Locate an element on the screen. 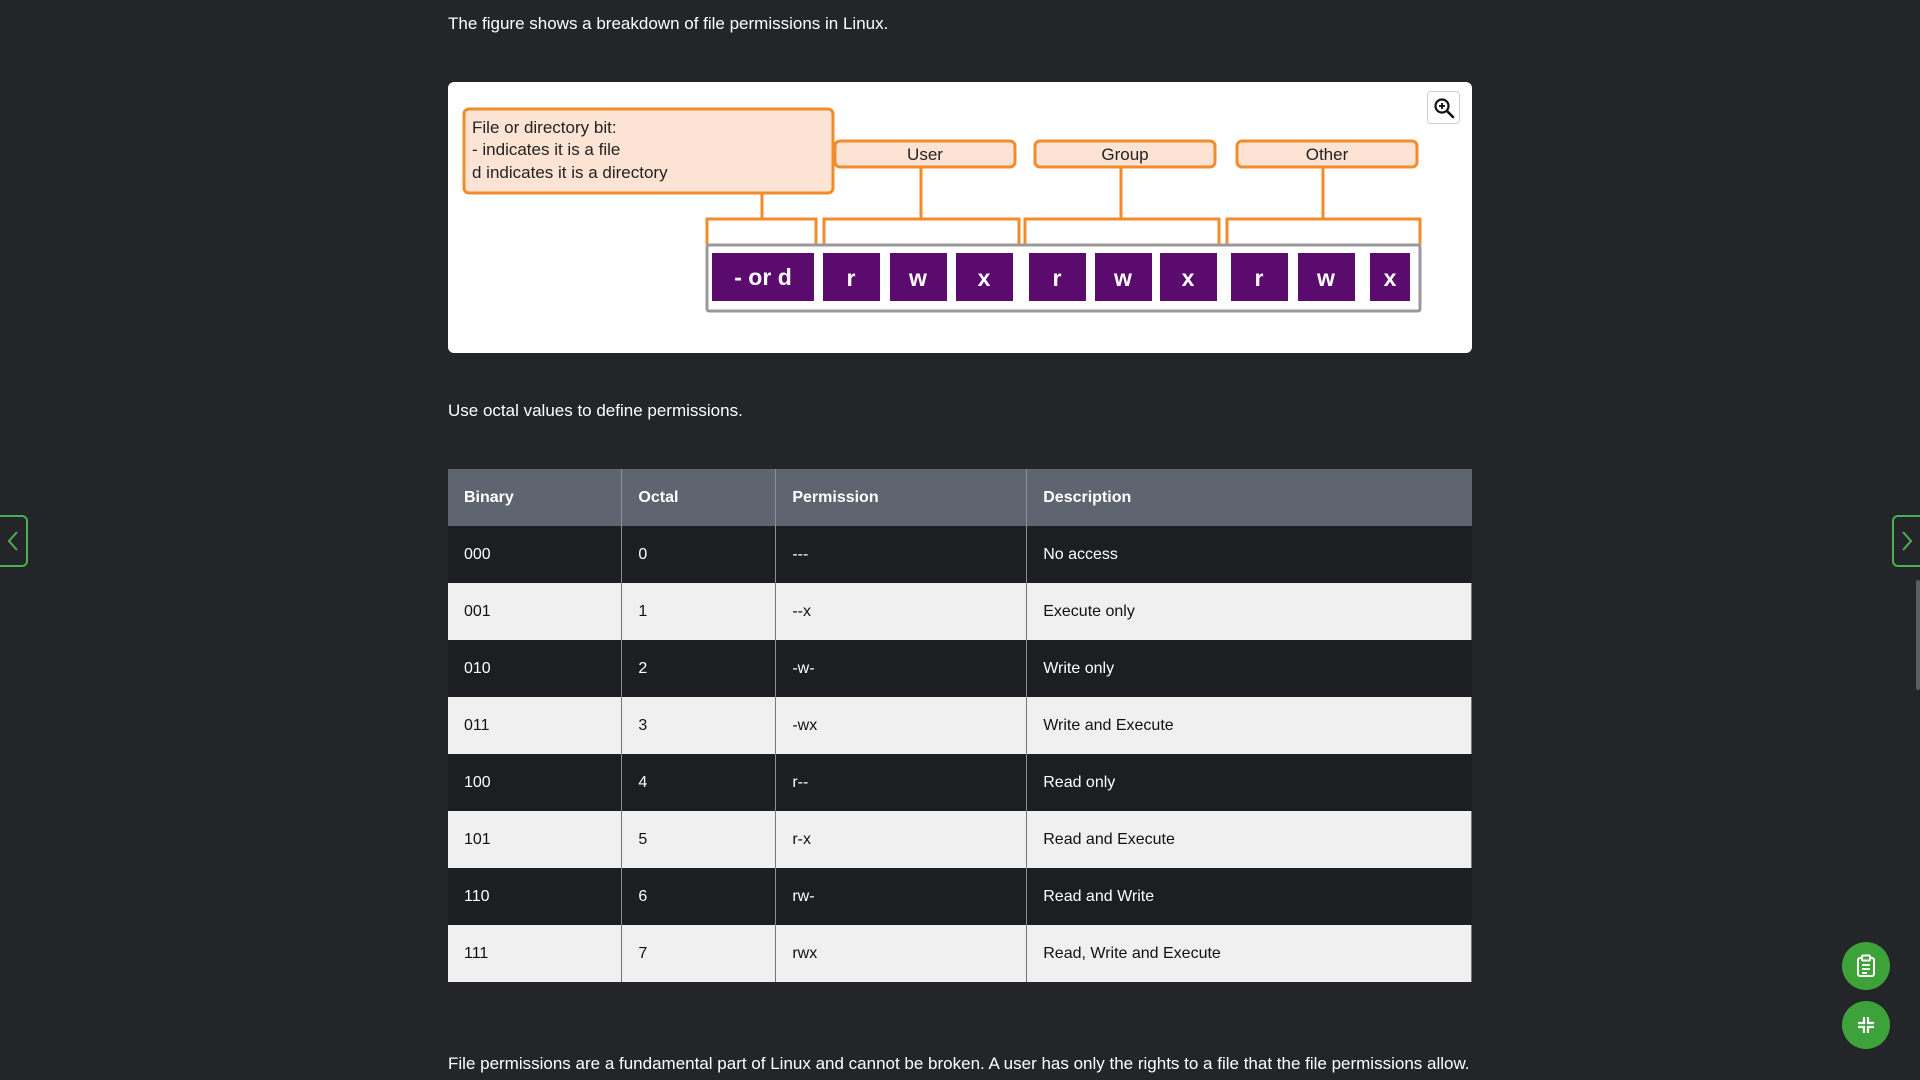 Image resolution: width=1920 pixels, height=1080 pixels. cell-permission: --- is located at coordinates (901, 554).